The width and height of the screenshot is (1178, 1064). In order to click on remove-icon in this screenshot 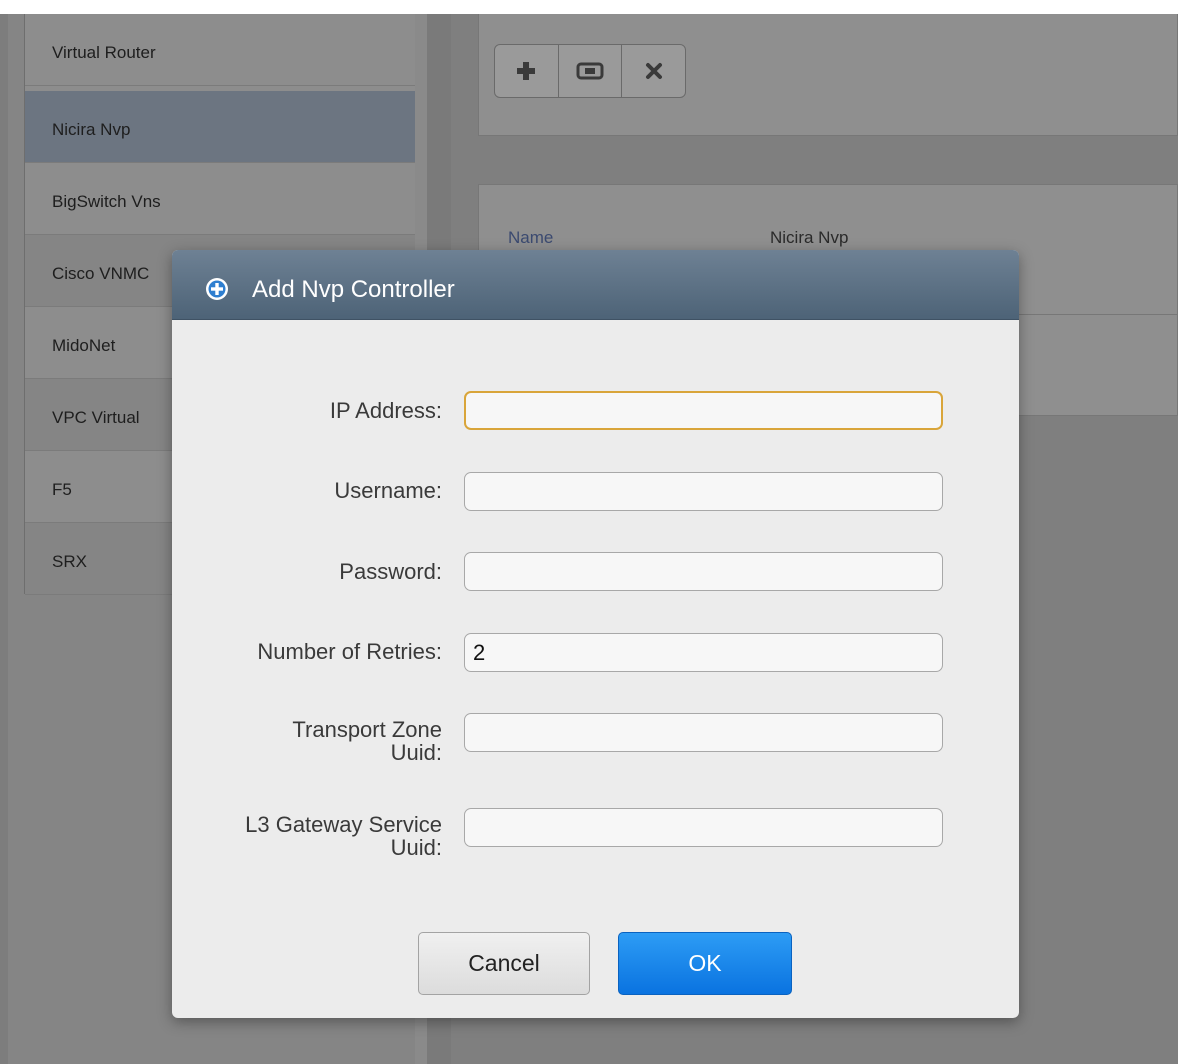, I will do `click(653, 71)`.